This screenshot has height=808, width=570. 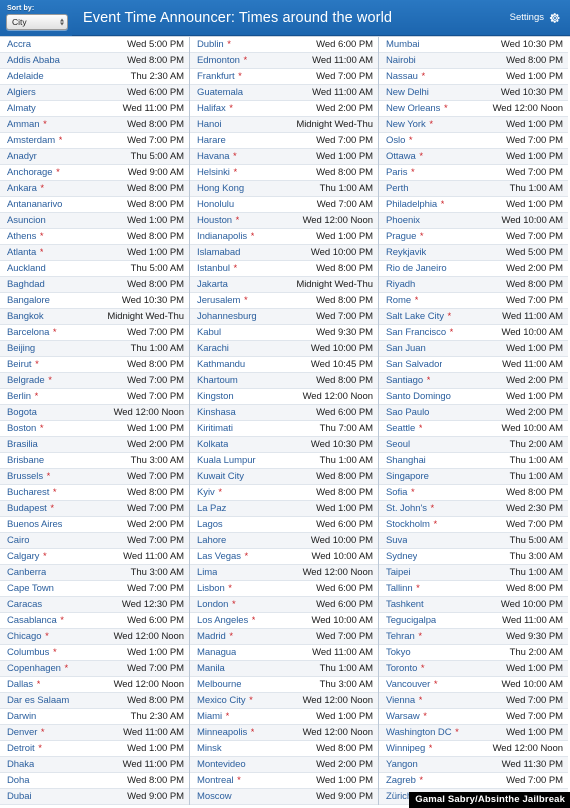 I want to click on city-link: Rome *, so click(x=402, y=300).